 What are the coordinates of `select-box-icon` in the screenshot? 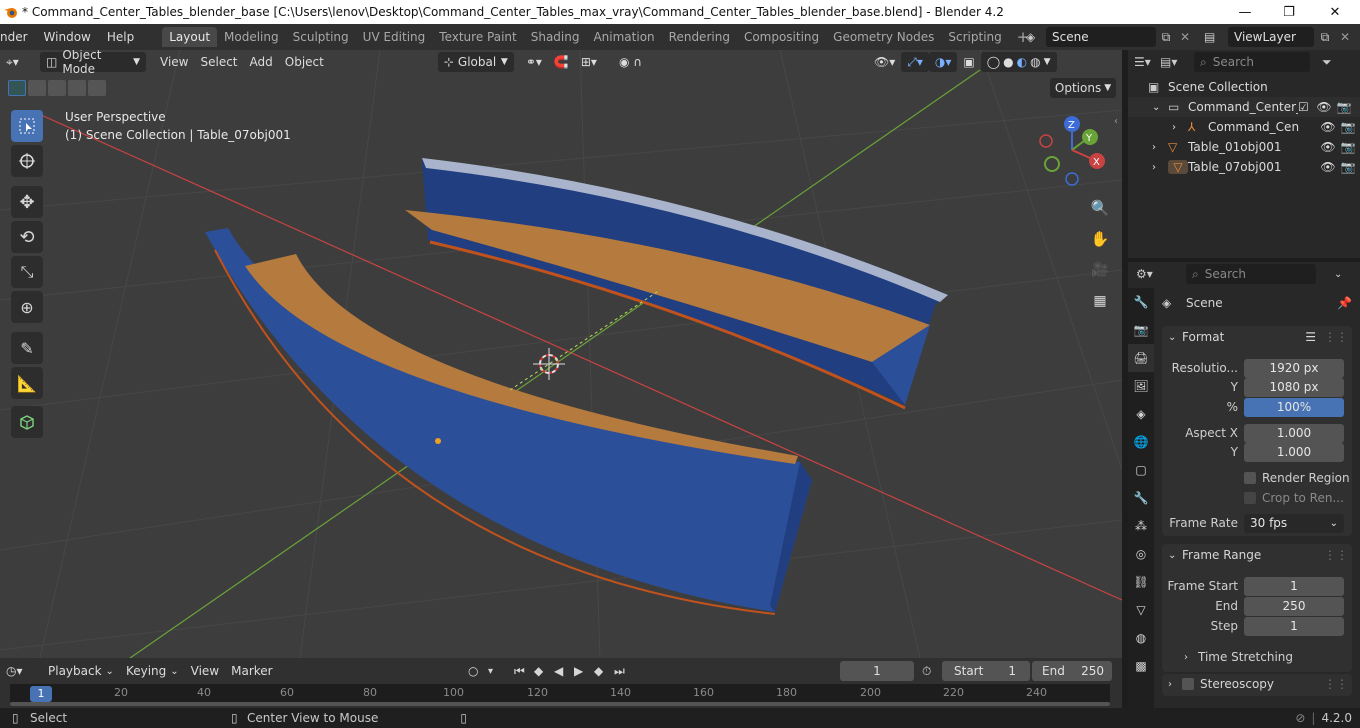 It's located at (27, 126).